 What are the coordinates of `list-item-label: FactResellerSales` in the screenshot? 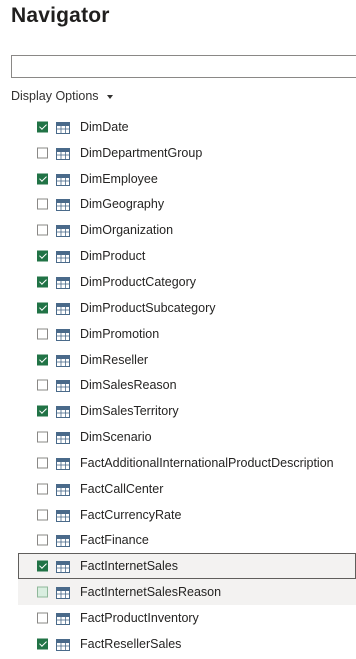 It's located at (131, 643).